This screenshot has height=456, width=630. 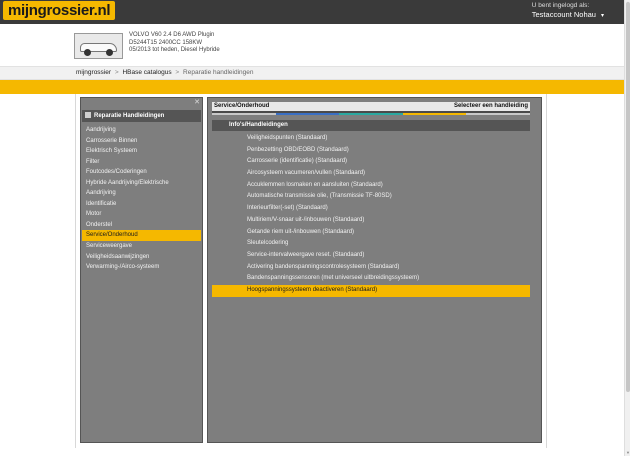 I want to click on account-name: Testaccount Nohau ▾, so click(x=568, y=14).